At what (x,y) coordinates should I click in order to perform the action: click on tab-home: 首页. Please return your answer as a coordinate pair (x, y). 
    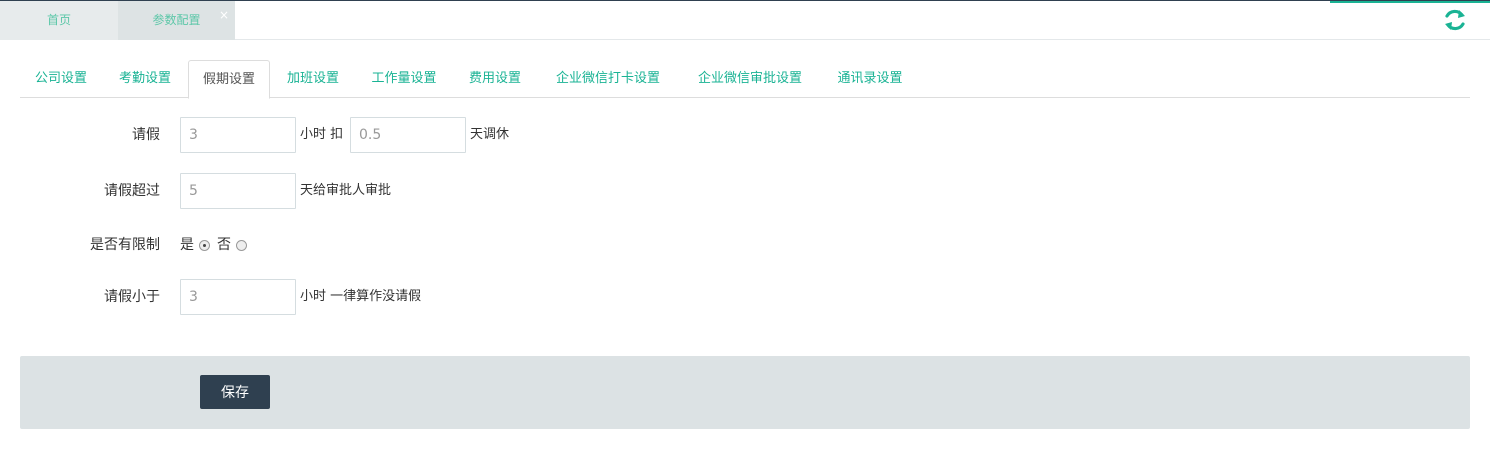
    Looking at the image, I should click on (59, 20).